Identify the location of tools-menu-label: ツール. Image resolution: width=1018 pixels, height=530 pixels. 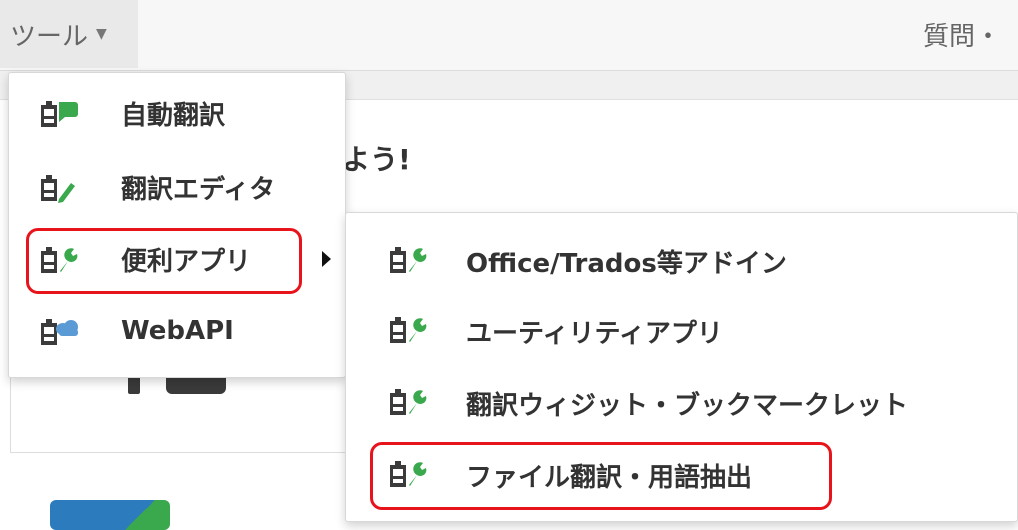
(49, 36).